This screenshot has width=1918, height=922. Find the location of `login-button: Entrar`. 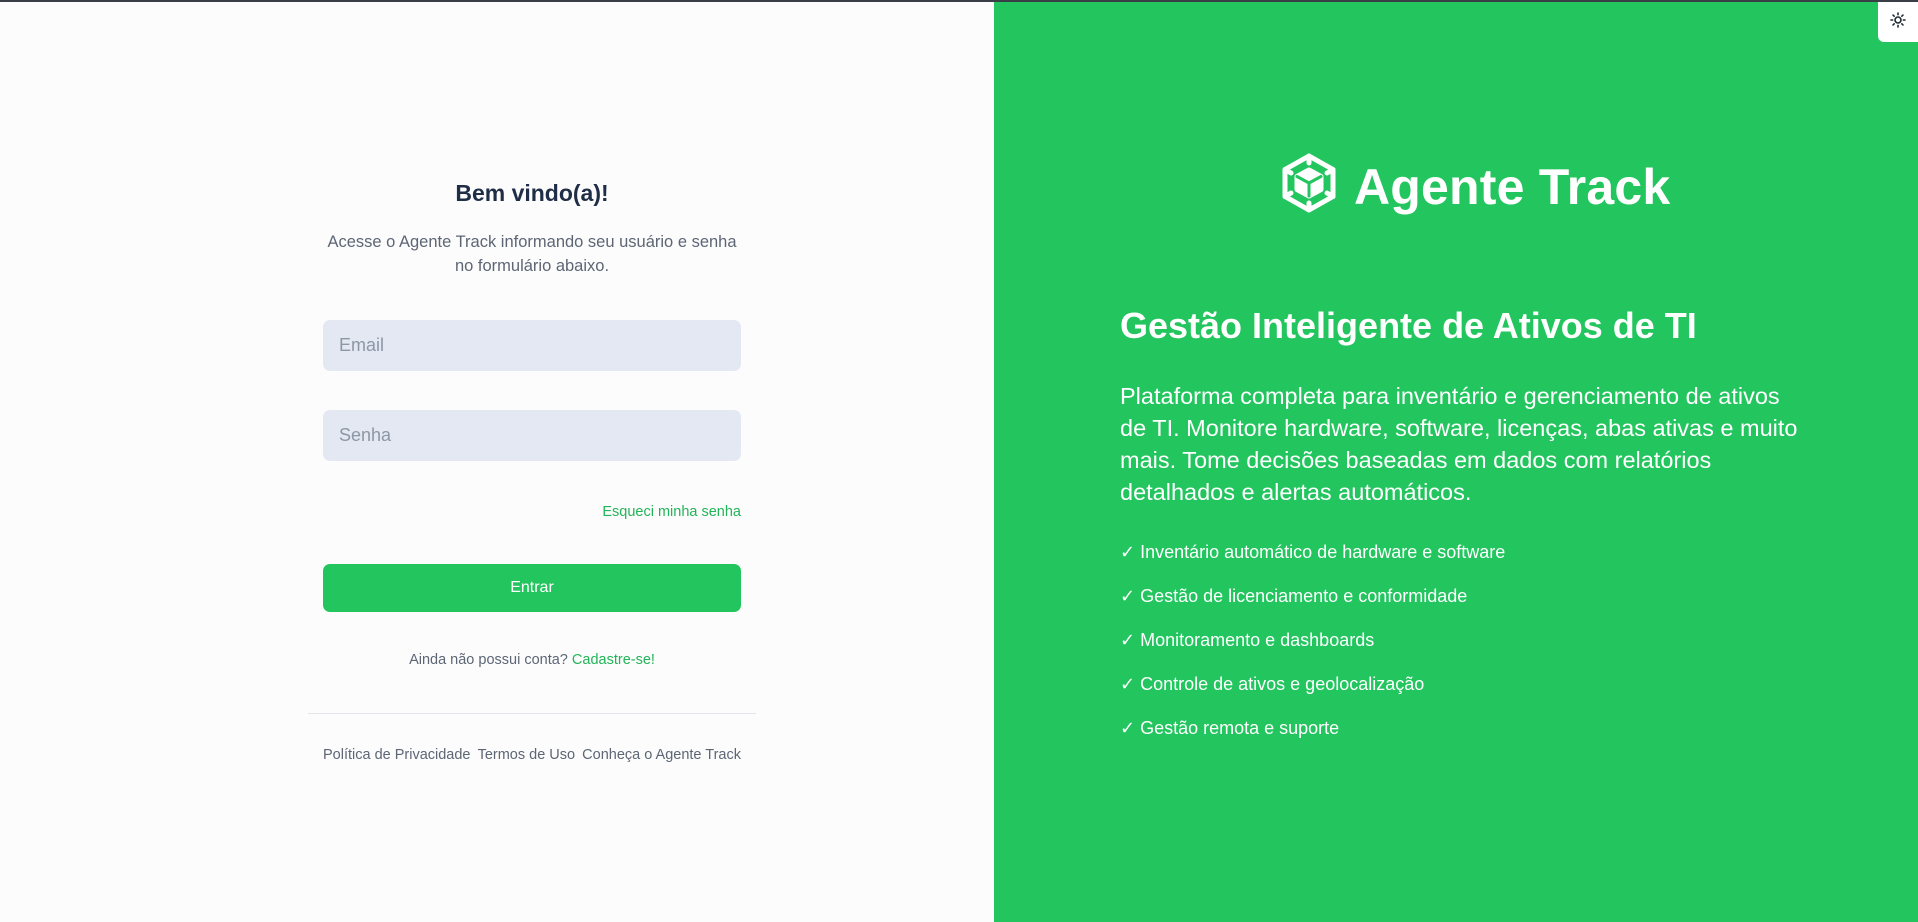

login-button: Entrar is located at coordinates (532, 588).